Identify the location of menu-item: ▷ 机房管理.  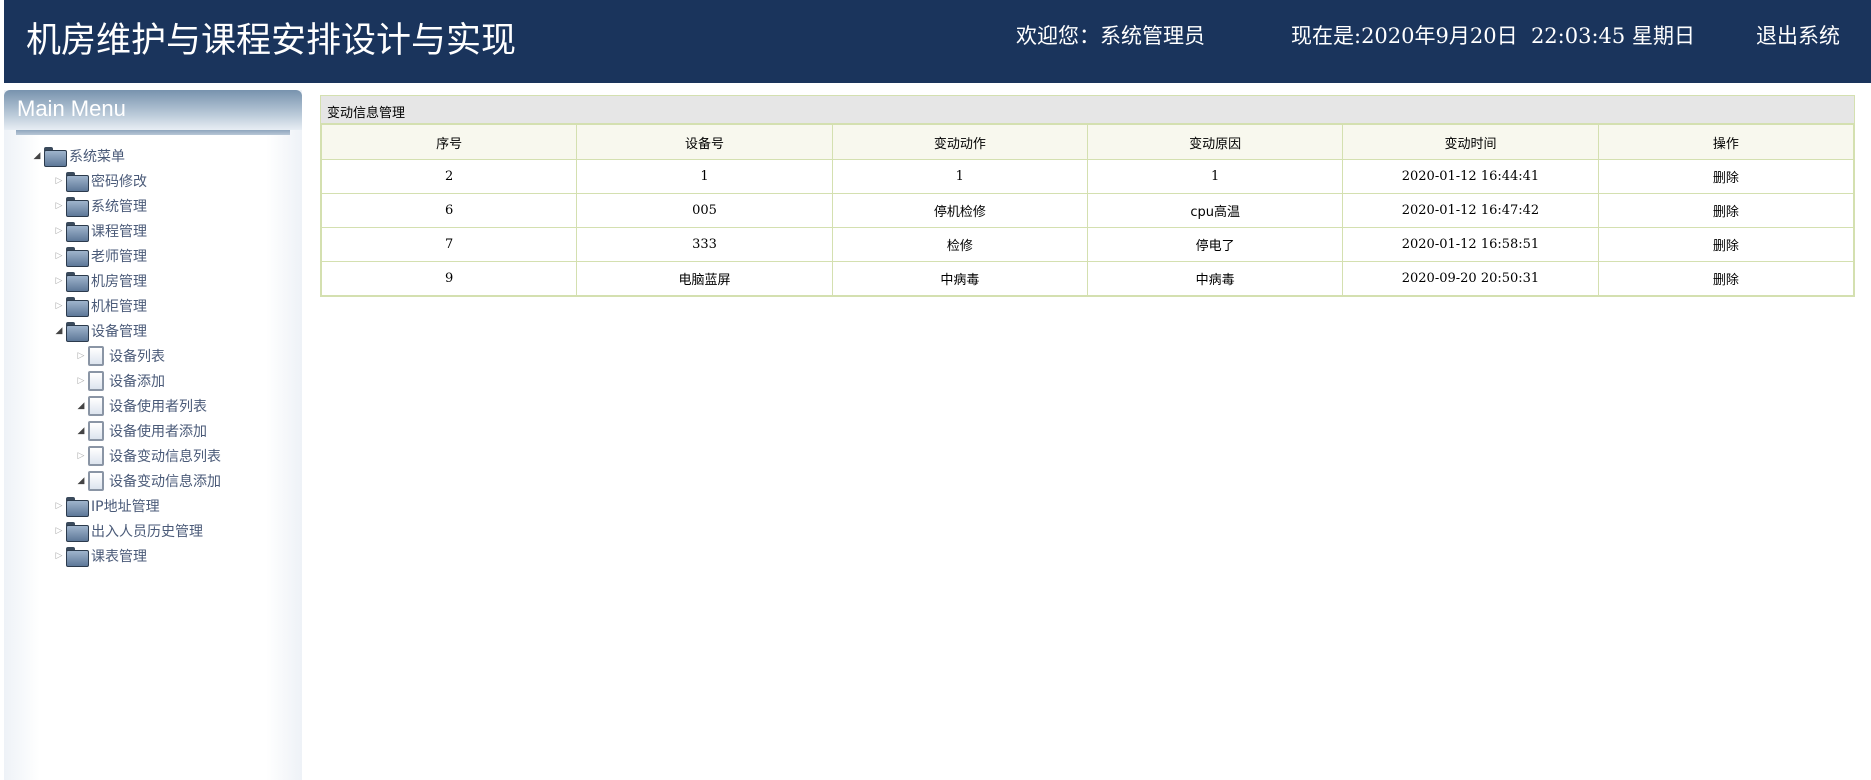
(99, 281).